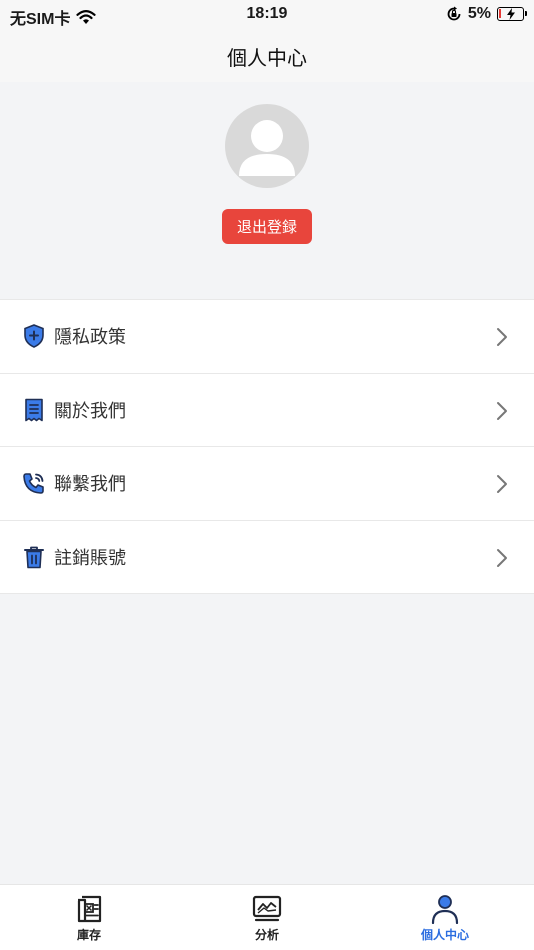 The height and width of the screenshot is (950, 534). I want to click on menu-item-about-us: 關於我們, so click(267, 410).